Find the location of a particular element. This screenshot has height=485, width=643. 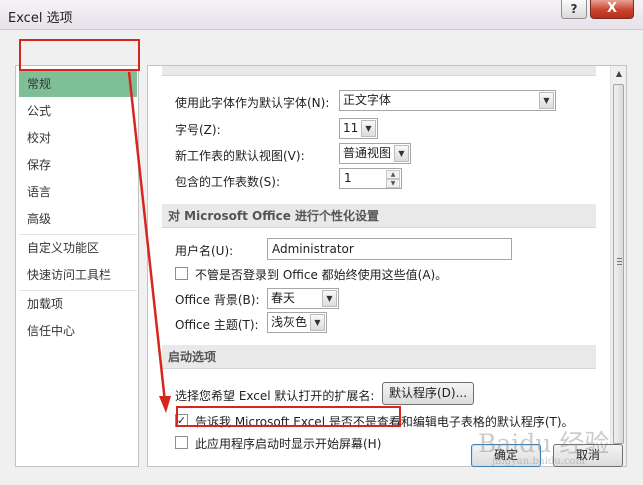

sheet-count-label: 包含的工作表数(S): is located at coordinates (228, 182).